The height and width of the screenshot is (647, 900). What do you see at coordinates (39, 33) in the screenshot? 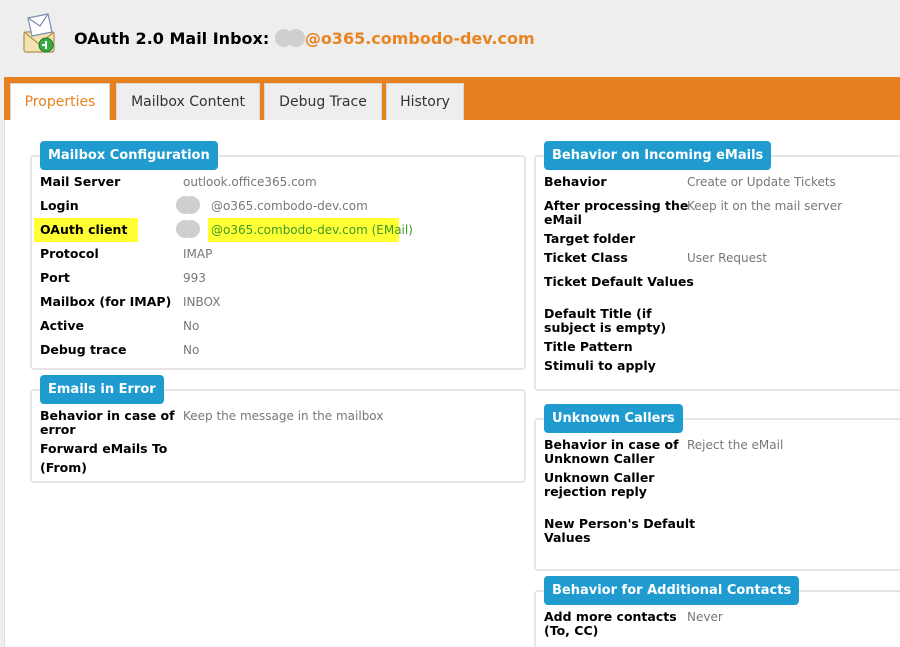
I see `mailbox-icon` at bounding box center [39, 33].